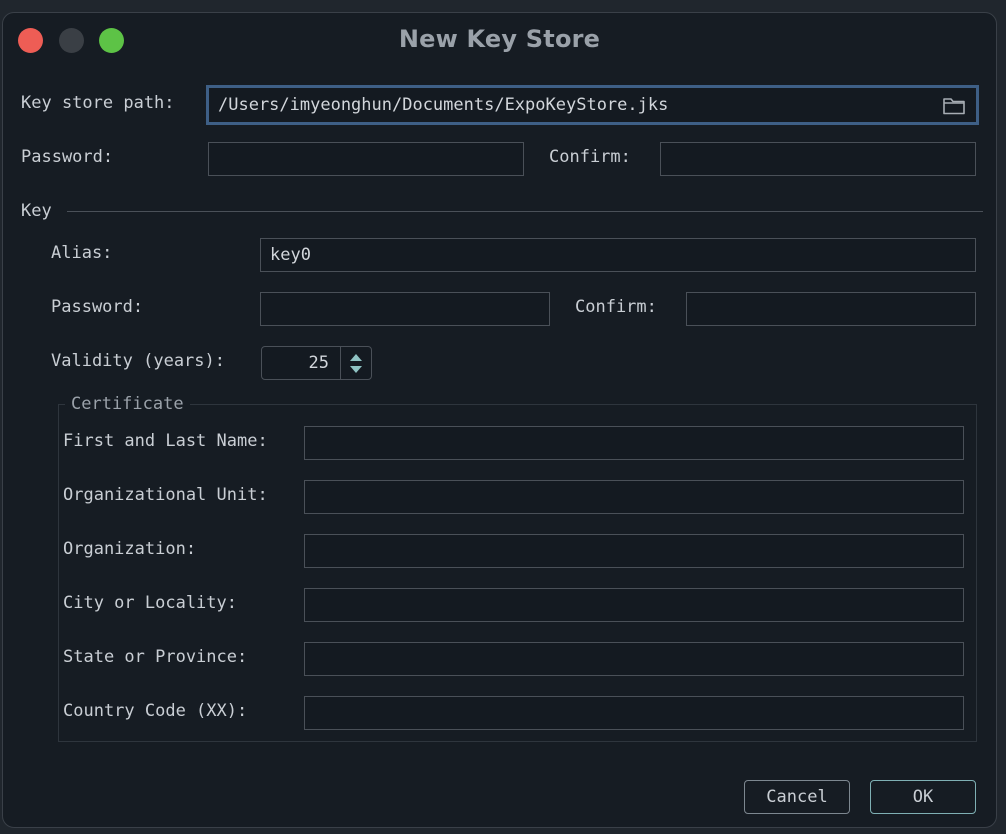 Image resolution: width=1006 pixels, height=834 pixels. I want to click on cert-country-code-input, so click(634, 713).